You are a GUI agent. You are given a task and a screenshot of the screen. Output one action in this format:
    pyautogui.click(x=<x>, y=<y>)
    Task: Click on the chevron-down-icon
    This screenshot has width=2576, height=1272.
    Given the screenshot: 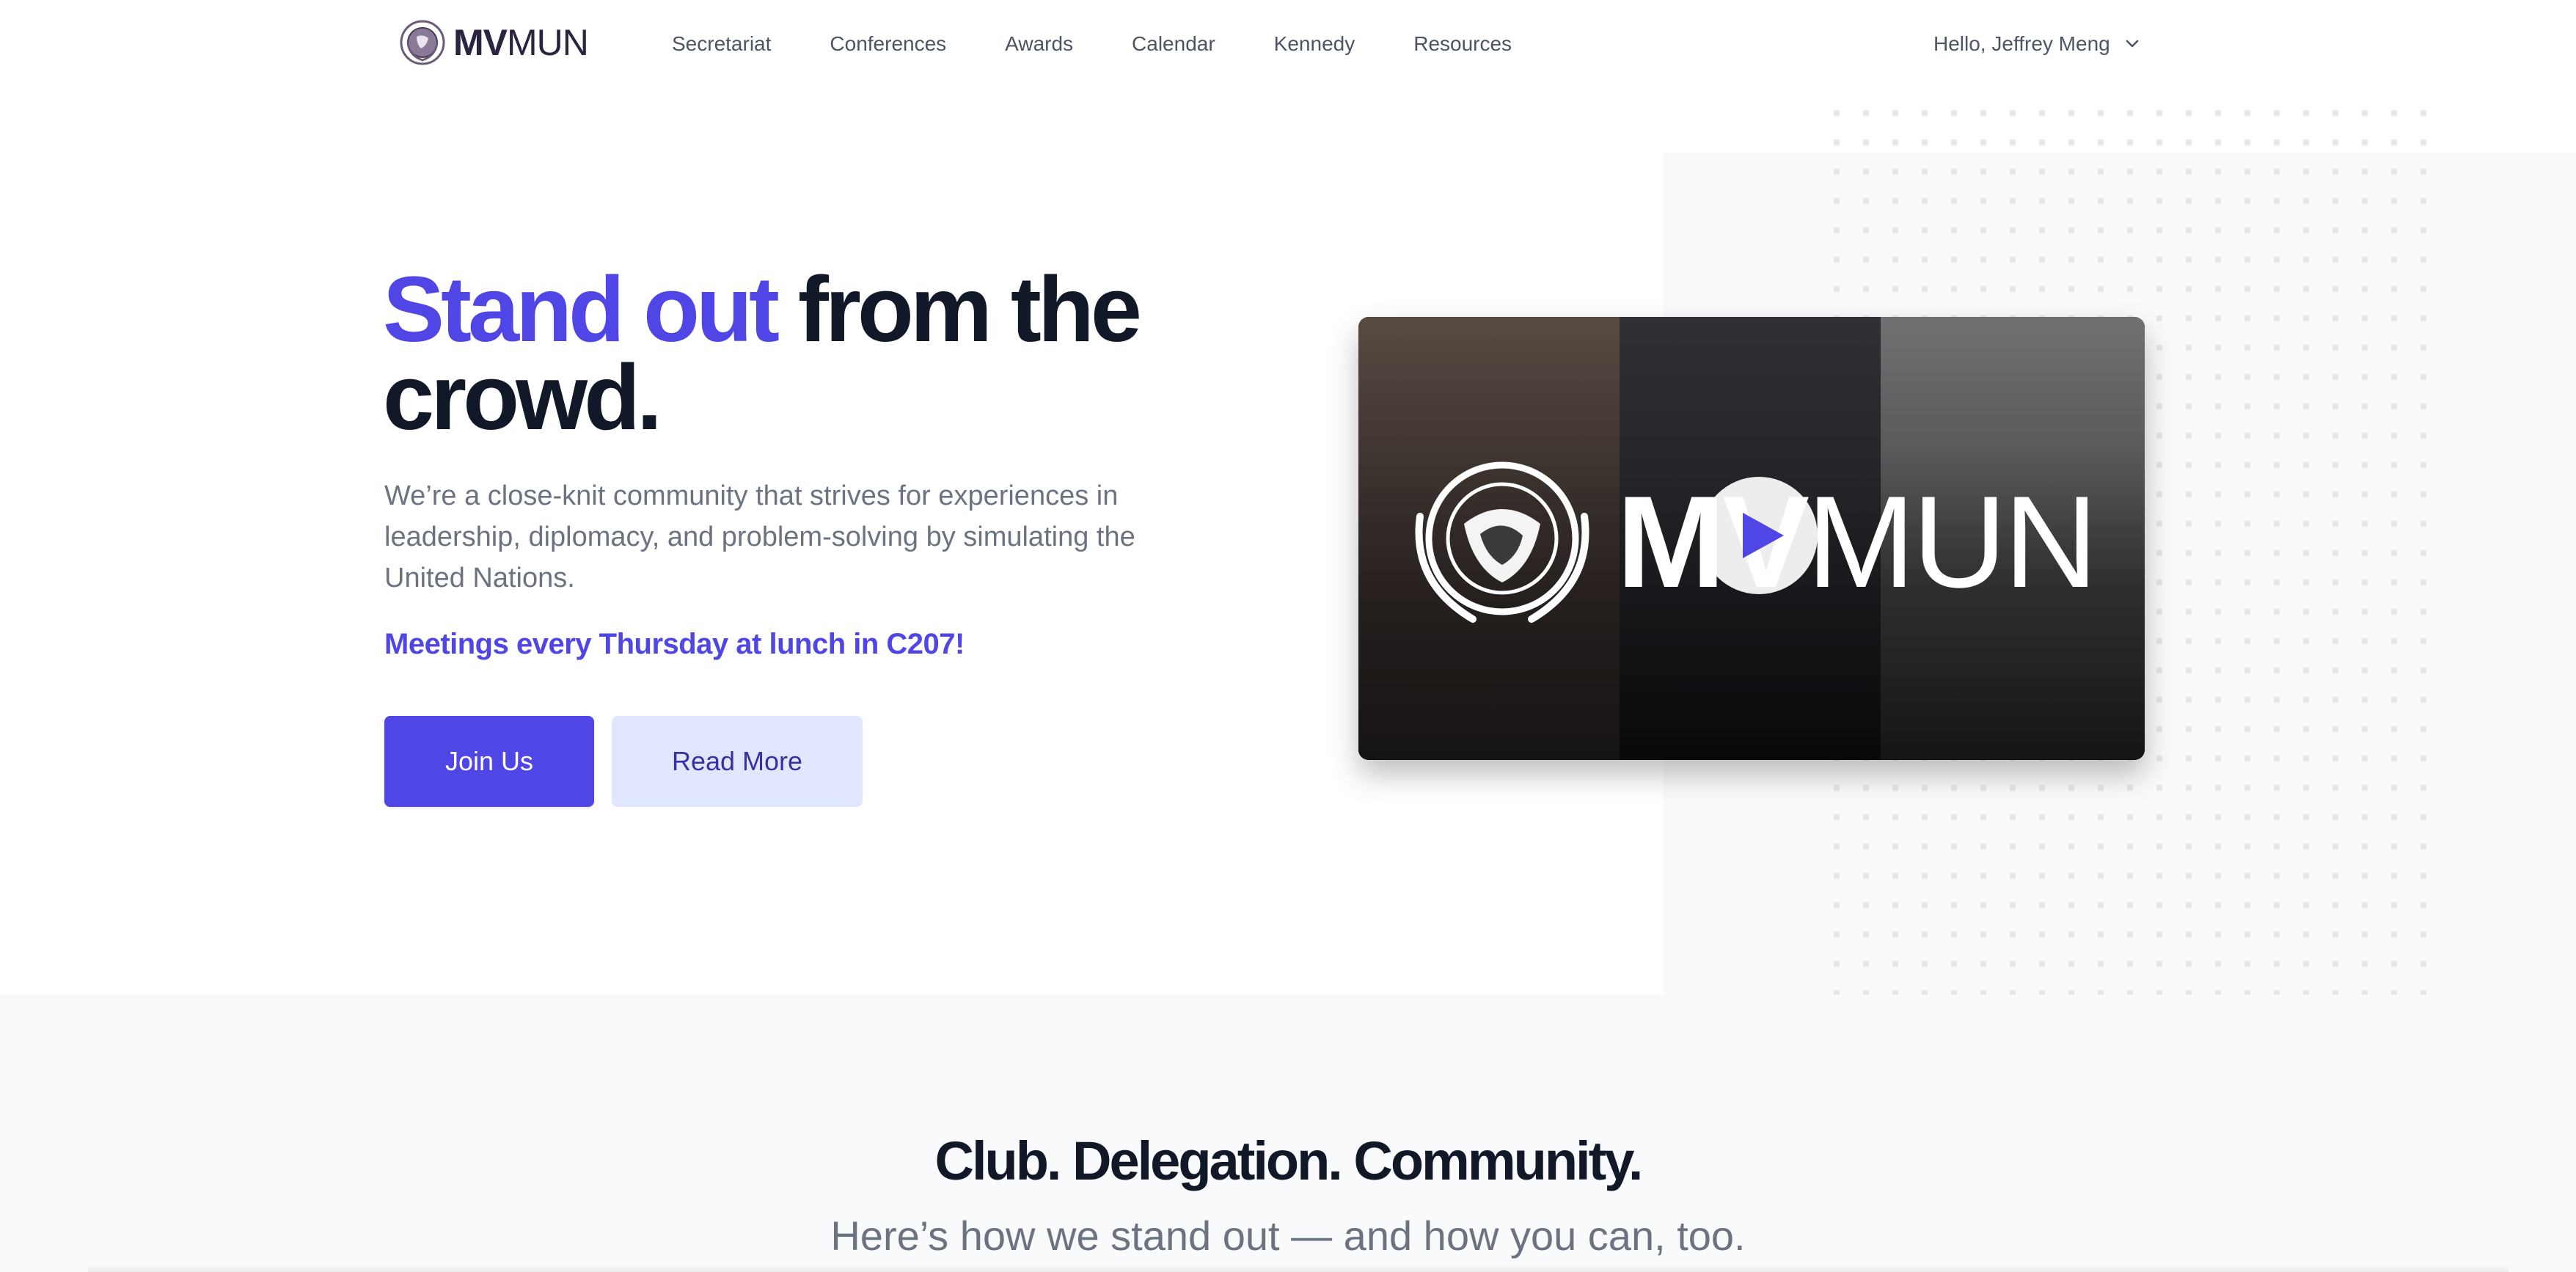 What is the action you would take?
    pyautogui.click(x=2132, y=44)
    